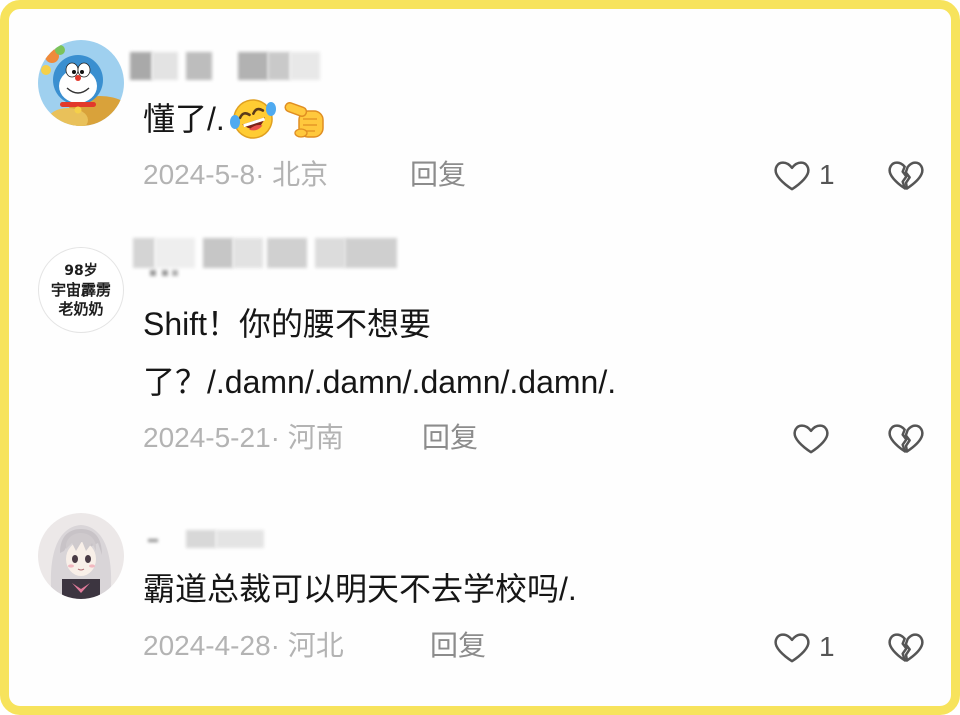 The height and width of the screenshot is (715, 960). What do you see at coordinates (81, 308) in the screenshot?
I see `avatar-text-line: 老奶奶` at bounding box center [81, 308].